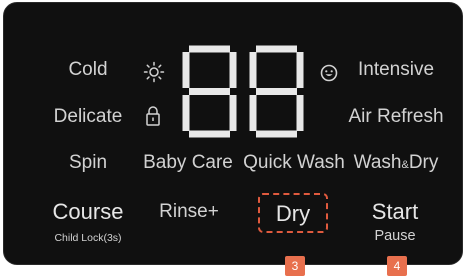 This screenshot has height=276, width=467. Describe the element at coordinates (395, 236) in the screenshot. I see `pause-label: Pause` at that location.